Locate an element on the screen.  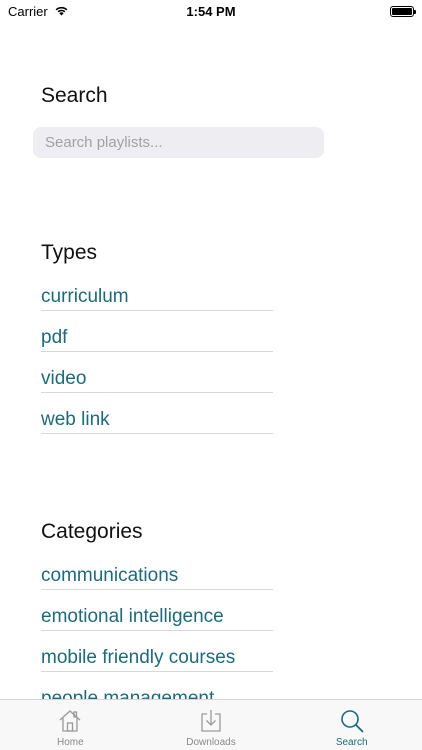
tab-search-label: Search is located at coordinates (351, 742).